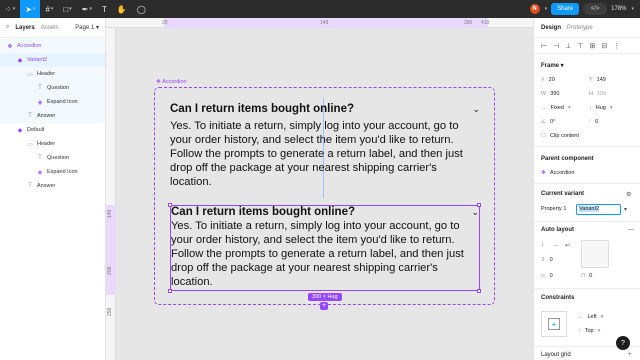  Describe the element at coordinates (556, 355) in the screenshot. I see `section-title-layout-grid: Layout grid` at that location.